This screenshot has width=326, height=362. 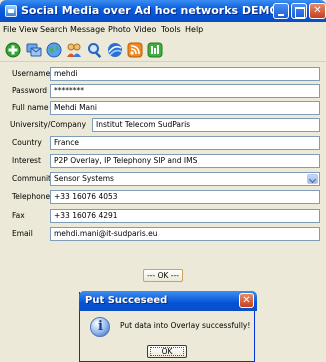 What do you see at coordinates (119, 29) in the screenshot?
I see `menu-photo: Photo` at bounding box center [119, 29].